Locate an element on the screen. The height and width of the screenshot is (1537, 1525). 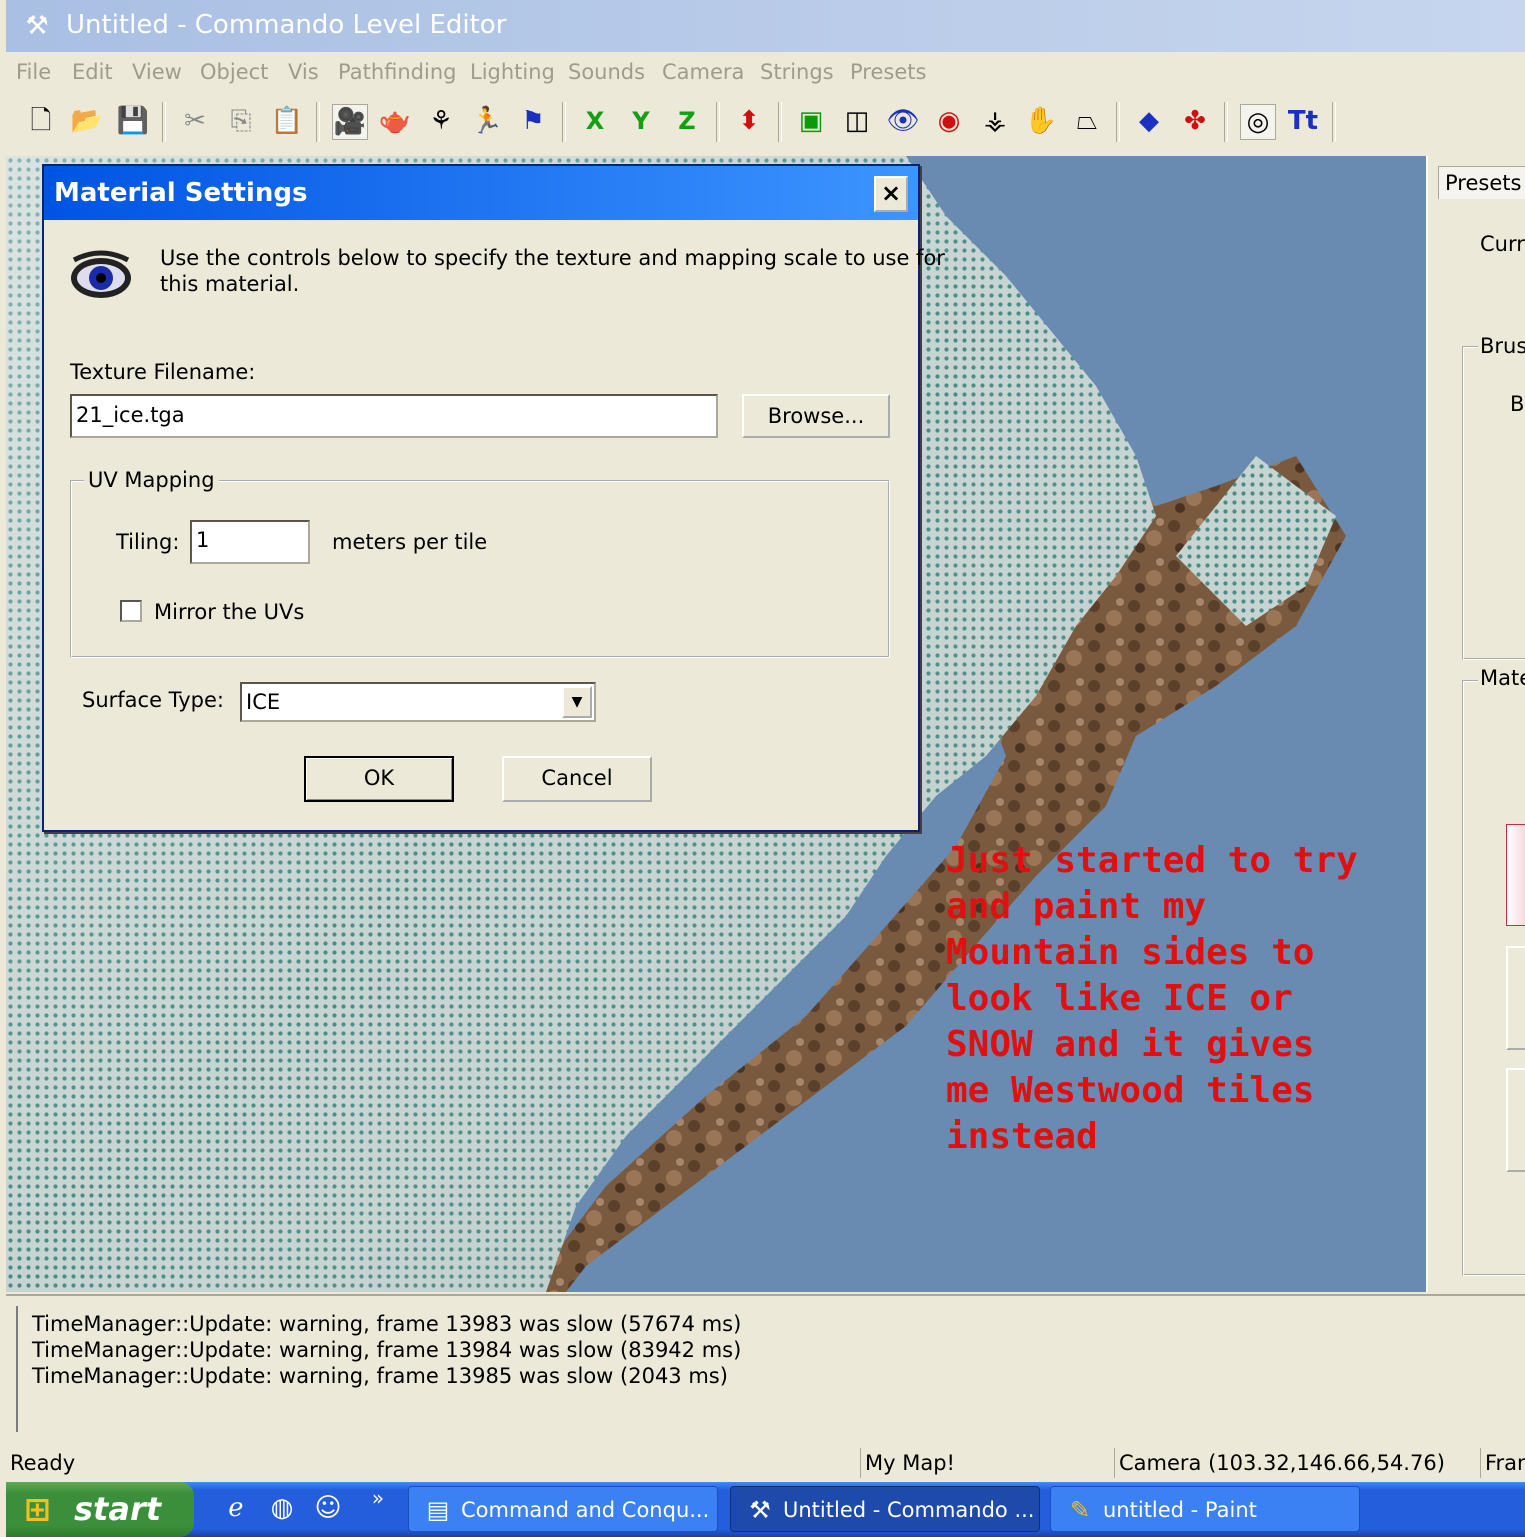
arrow-up-icon: ⬍ is located at coordinates (749, 121).